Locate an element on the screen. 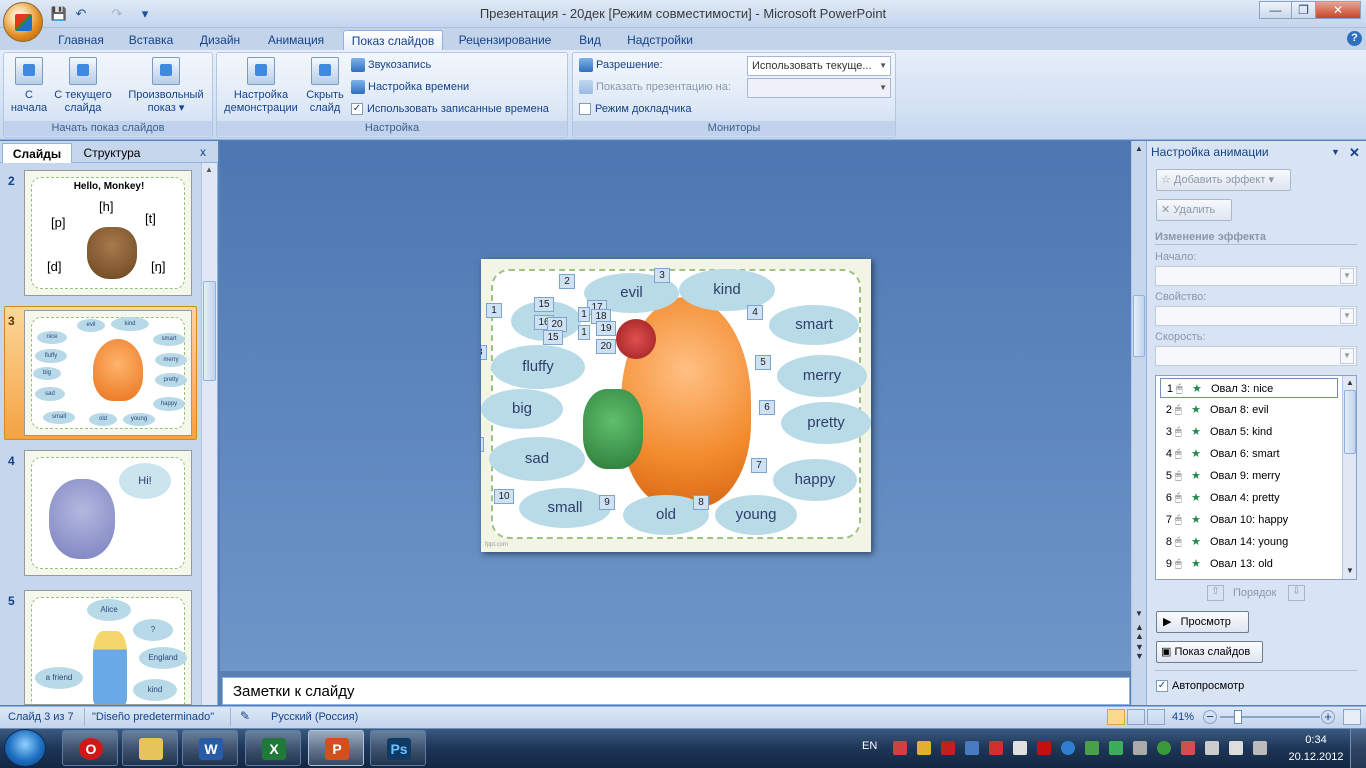 Image resolution: width=1366 pixels, height=768 pixels. slide-thumbnail: Hello, Monkey! [p] [h] [t] [d] [ŋ] is located at coordinates (108, 233).